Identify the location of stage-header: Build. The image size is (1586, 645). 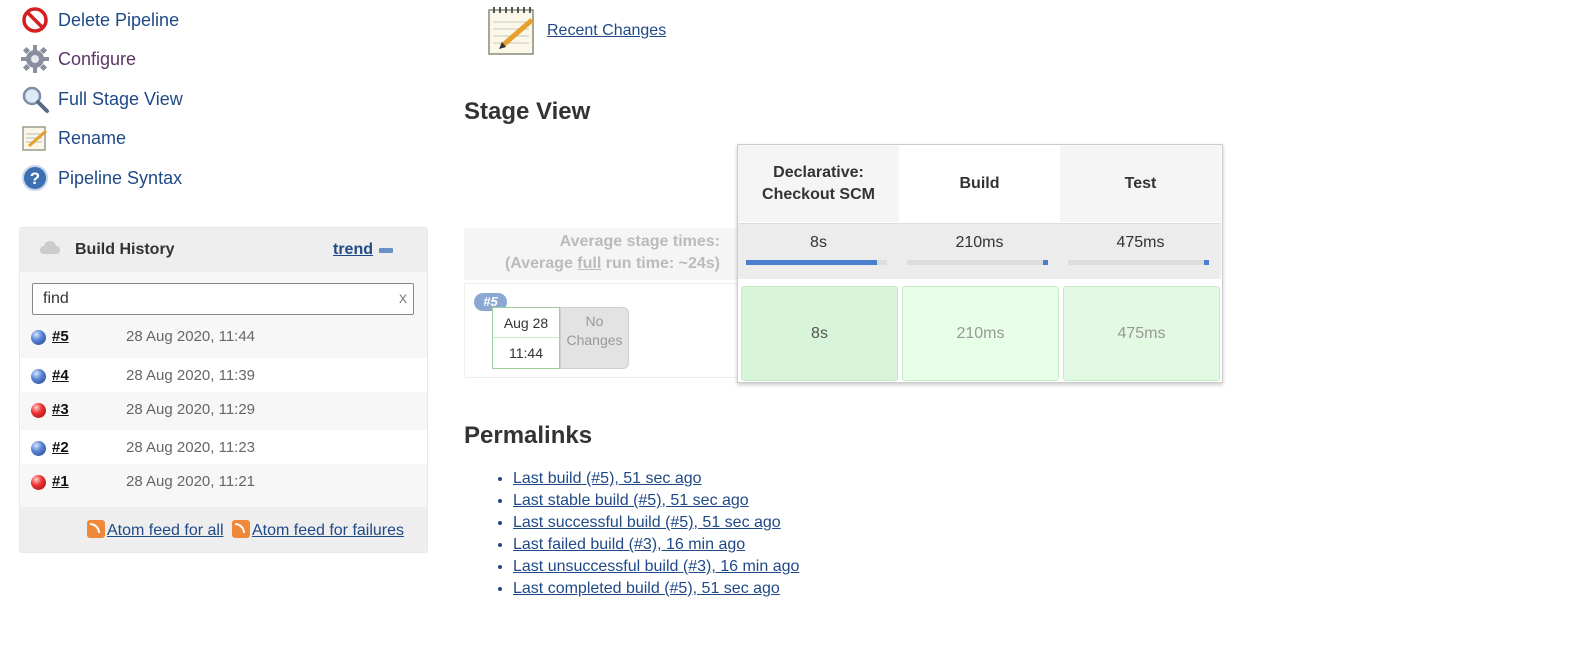
(979, 183).